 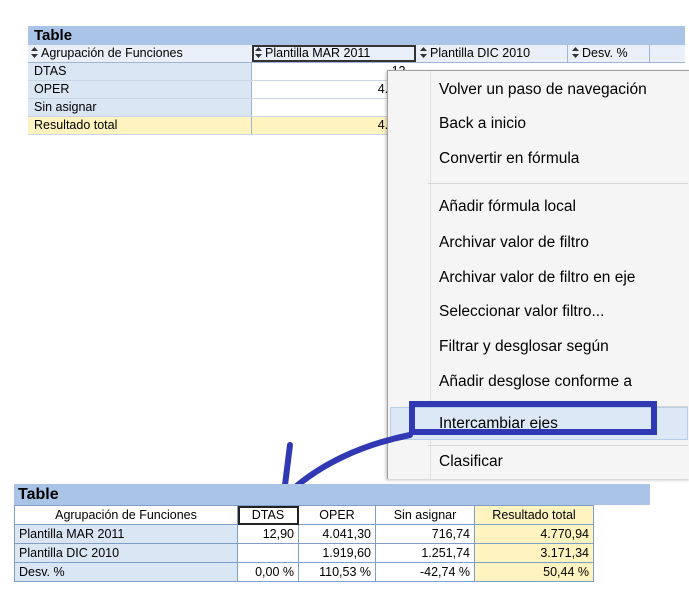 What do you see at coordinates (126, 515) in the screenshot?
I see `column-header-agrupacion: Agrupación de Funciones` at bounding box center [126, 515].